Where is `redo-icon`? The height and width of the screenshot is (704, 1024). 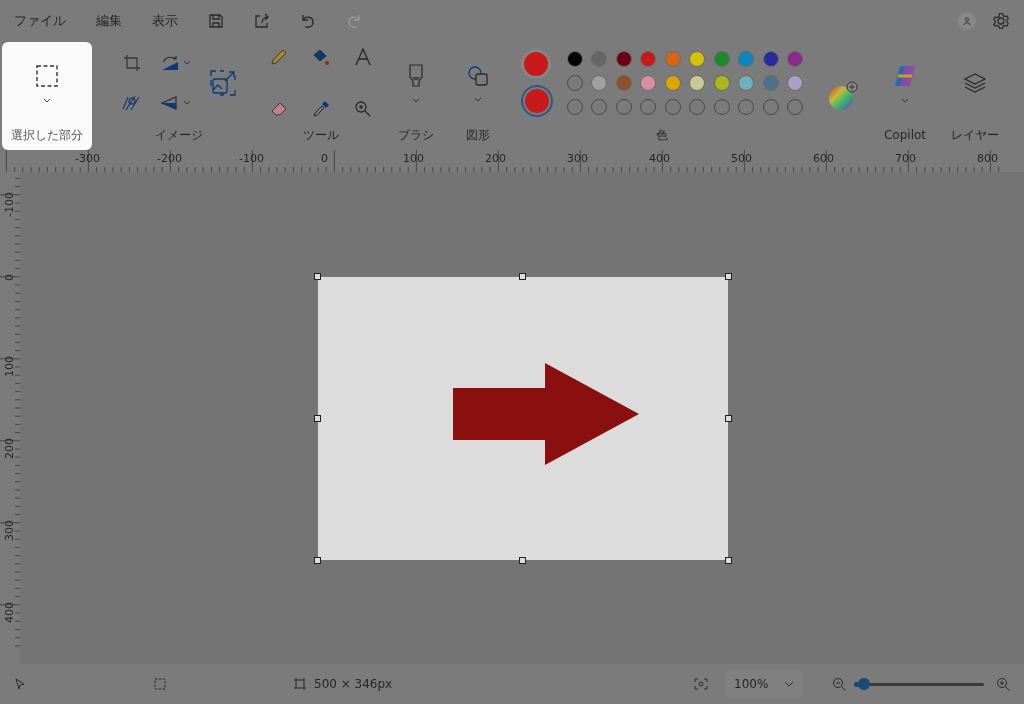 redo-icon is located at coordinates (354, 21).